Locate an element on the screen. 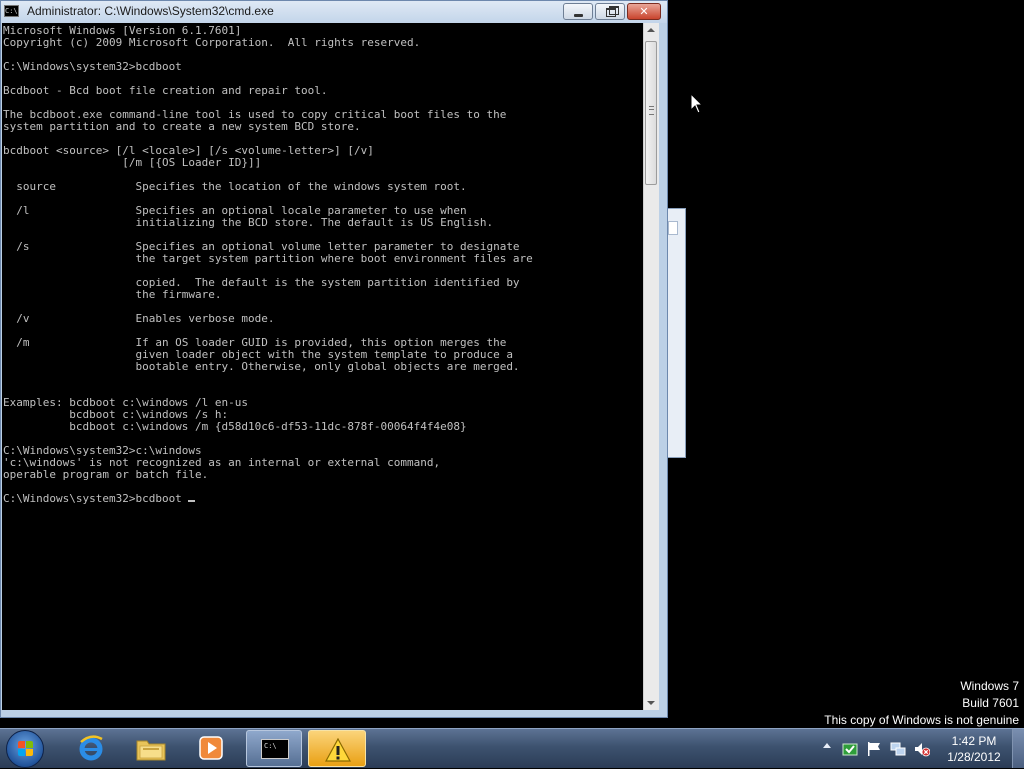 The image size is (1024, 769). taskbar-action-center-warning is located at coordinates (337, 748).